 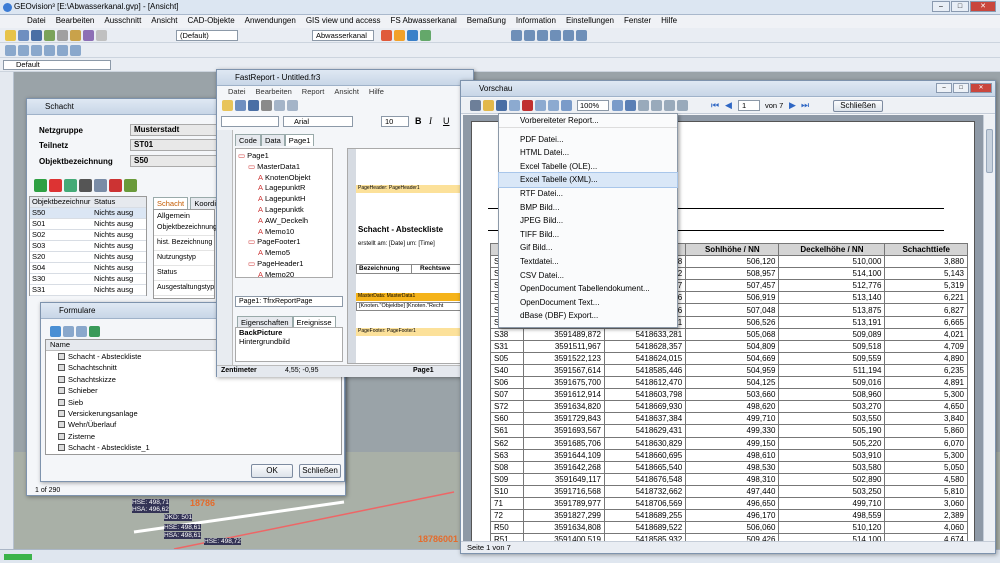 What do you see at coordinates (272, 471) in the screenshot?
I see `ok-button: OK` at bounding box center [272, 471].